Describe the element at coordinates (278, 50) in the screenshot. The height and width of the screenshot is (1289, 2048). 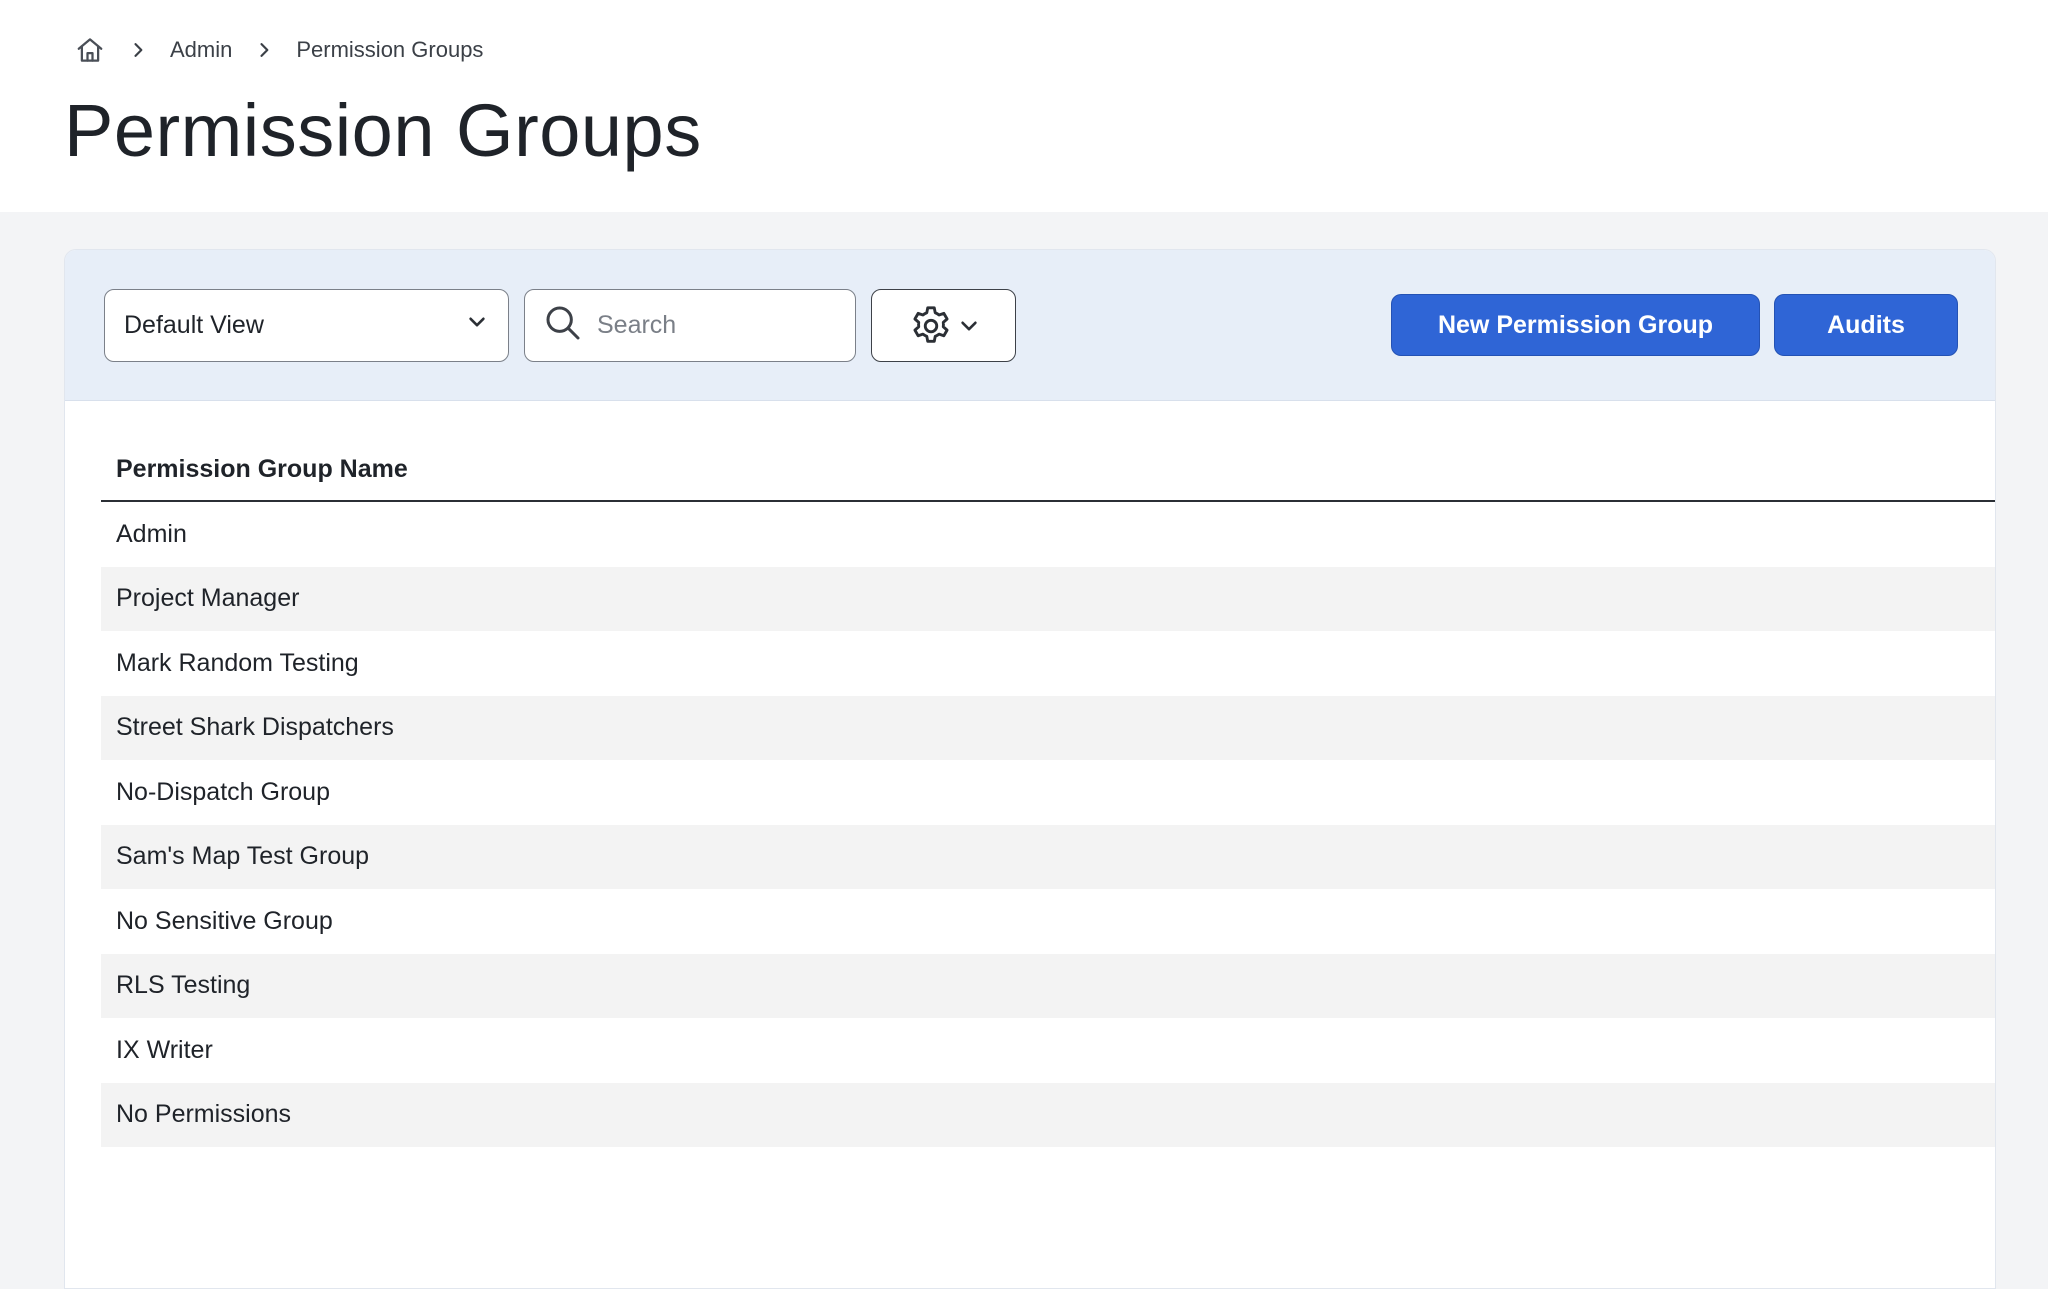
I see `breadcrumb: Admin Permission Groups` at that location.